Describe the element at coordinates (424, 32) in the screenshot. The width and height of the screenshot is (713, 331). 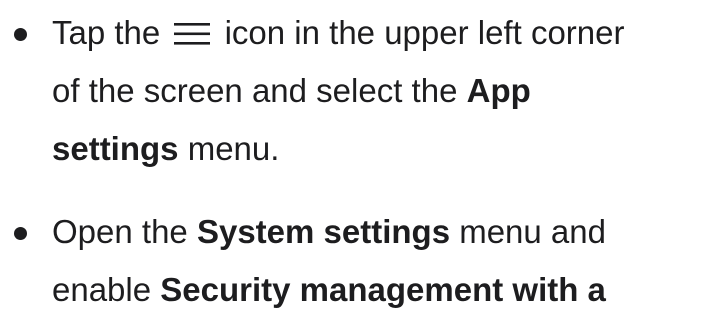
I see `step-1-text: icon in the upper left corner` at that location.